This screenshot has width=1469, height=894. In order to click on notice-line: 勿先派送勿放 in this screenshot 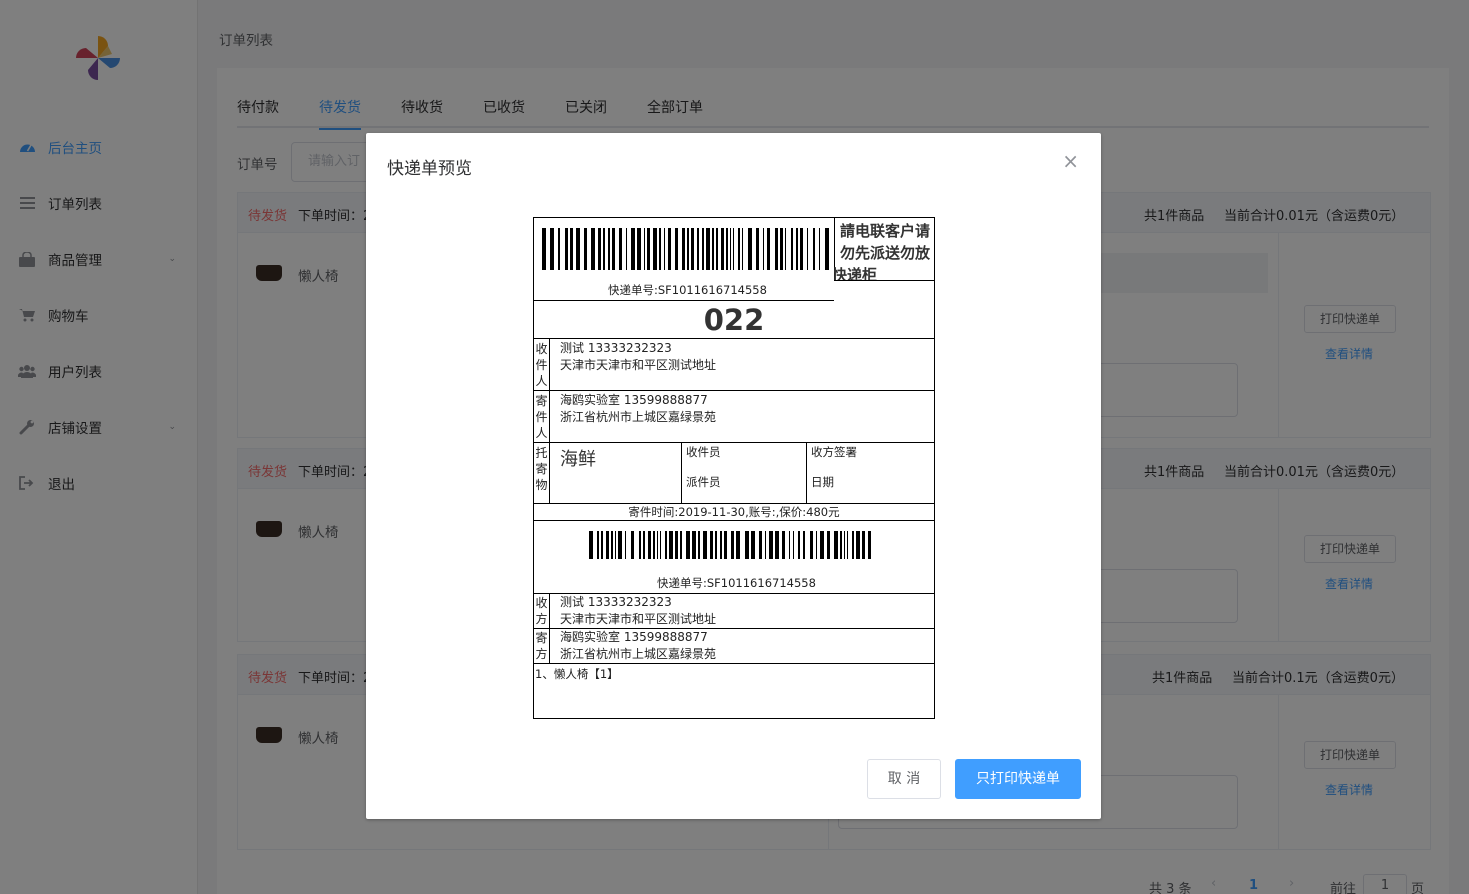, I will do `click(884, 253)`.